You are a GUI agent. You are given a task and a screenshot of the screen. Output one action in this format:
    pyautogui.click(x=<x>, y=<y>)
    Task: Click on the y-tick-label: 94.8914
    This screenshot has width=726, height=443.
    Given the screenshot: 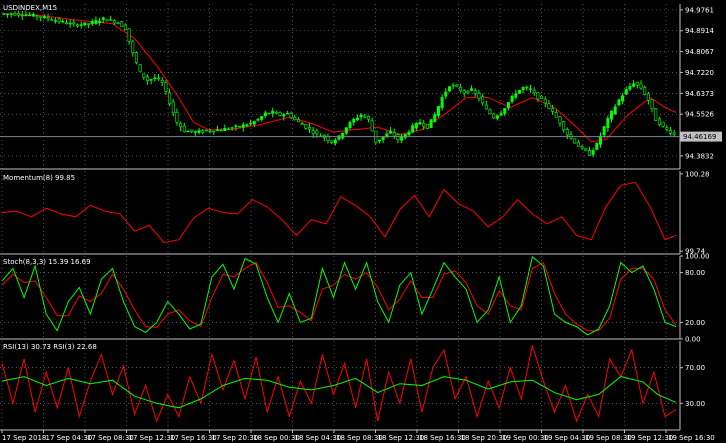 What is the action you would take?
    pyautogui.click(x=699, y=31)
    